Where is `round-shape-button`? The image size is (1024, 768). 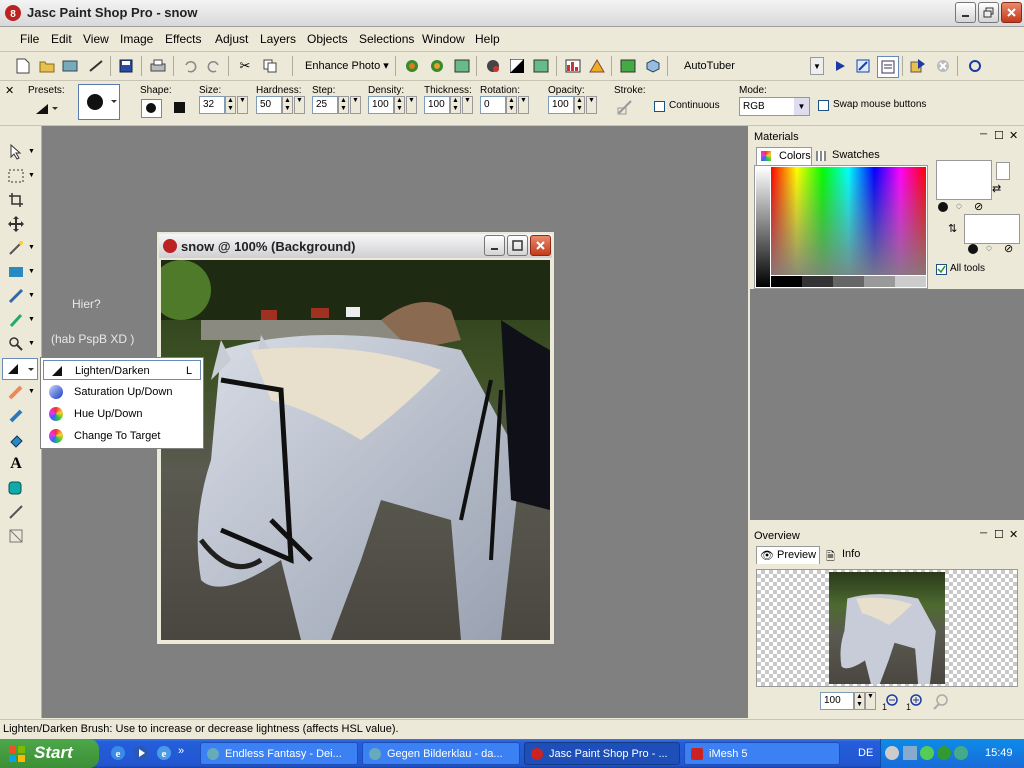
round-shape-button is located at coordinates (151, 108).